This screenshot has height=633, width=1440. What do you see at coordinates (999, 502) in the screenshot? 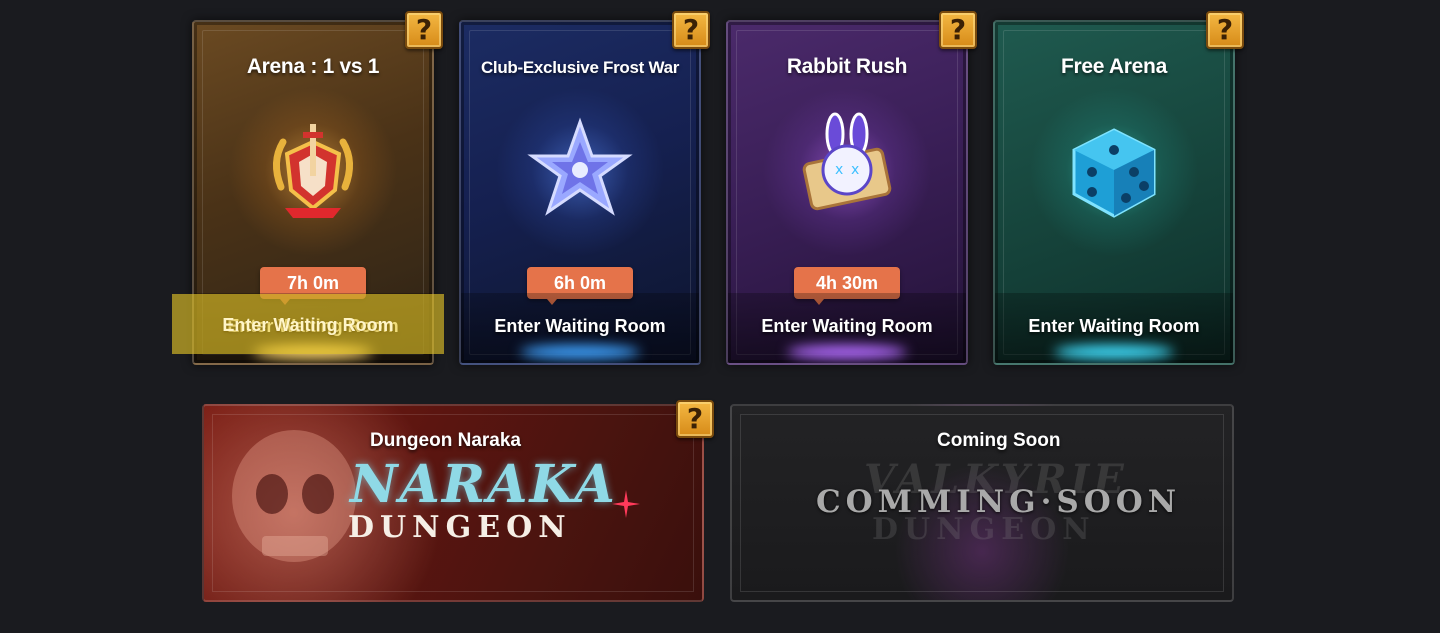
I see `banner-art-text: COMMING·SOON` at bounding box center [999, 502].